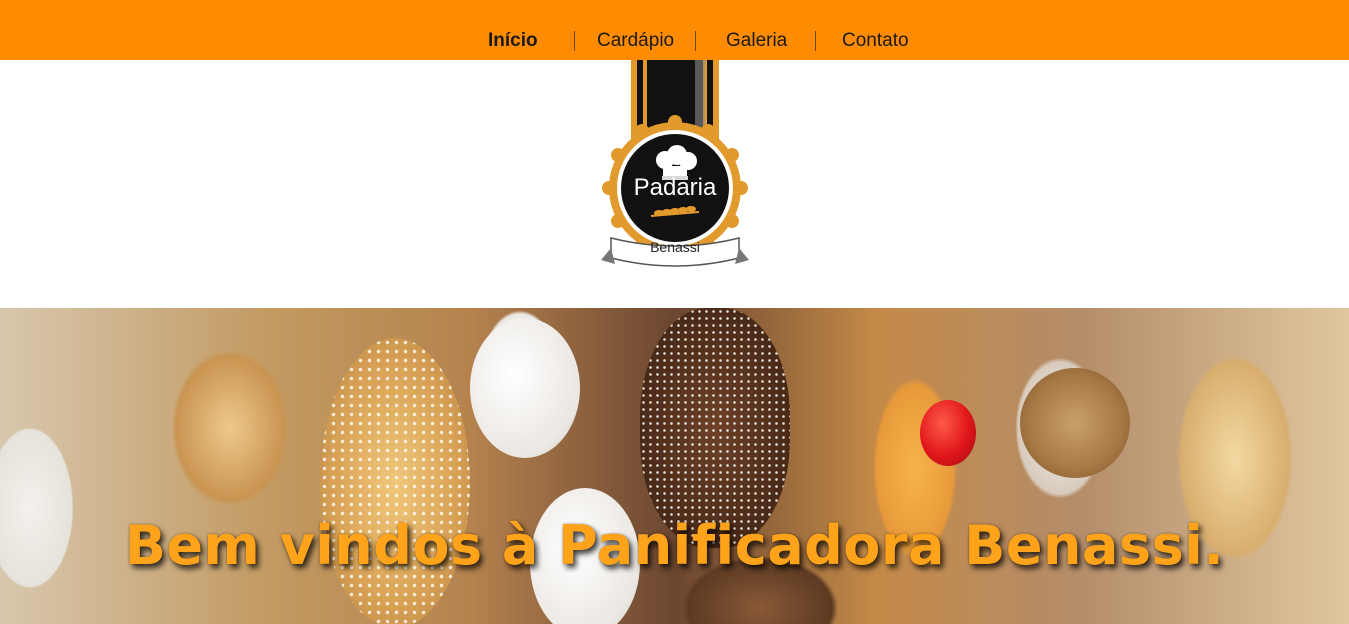 This screenshot has height=624, width=1349. What do you see at coordinates (675, 247) in the screenshot?
I see `logo-subtitle: Benassi` at bounding box center [675, 247].